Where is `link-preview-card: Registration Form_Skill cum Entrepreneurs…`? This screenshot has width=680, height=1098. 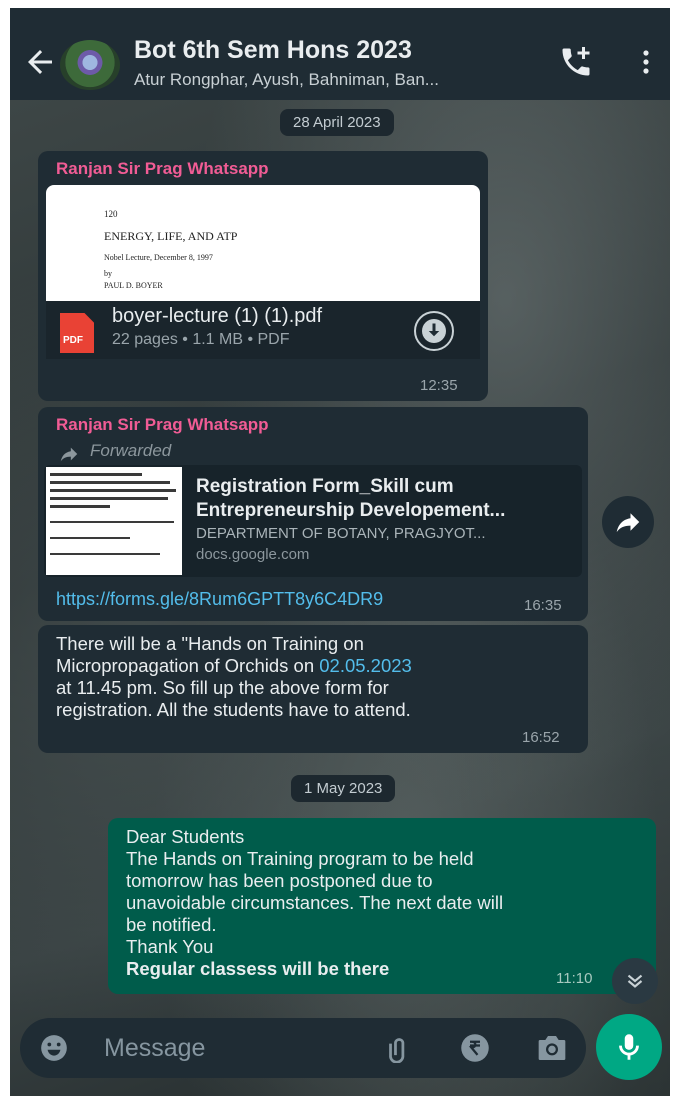
link-preview-card: Registration Form_Skill cum Entrepreneurs… is located at coordinates (313, 521).